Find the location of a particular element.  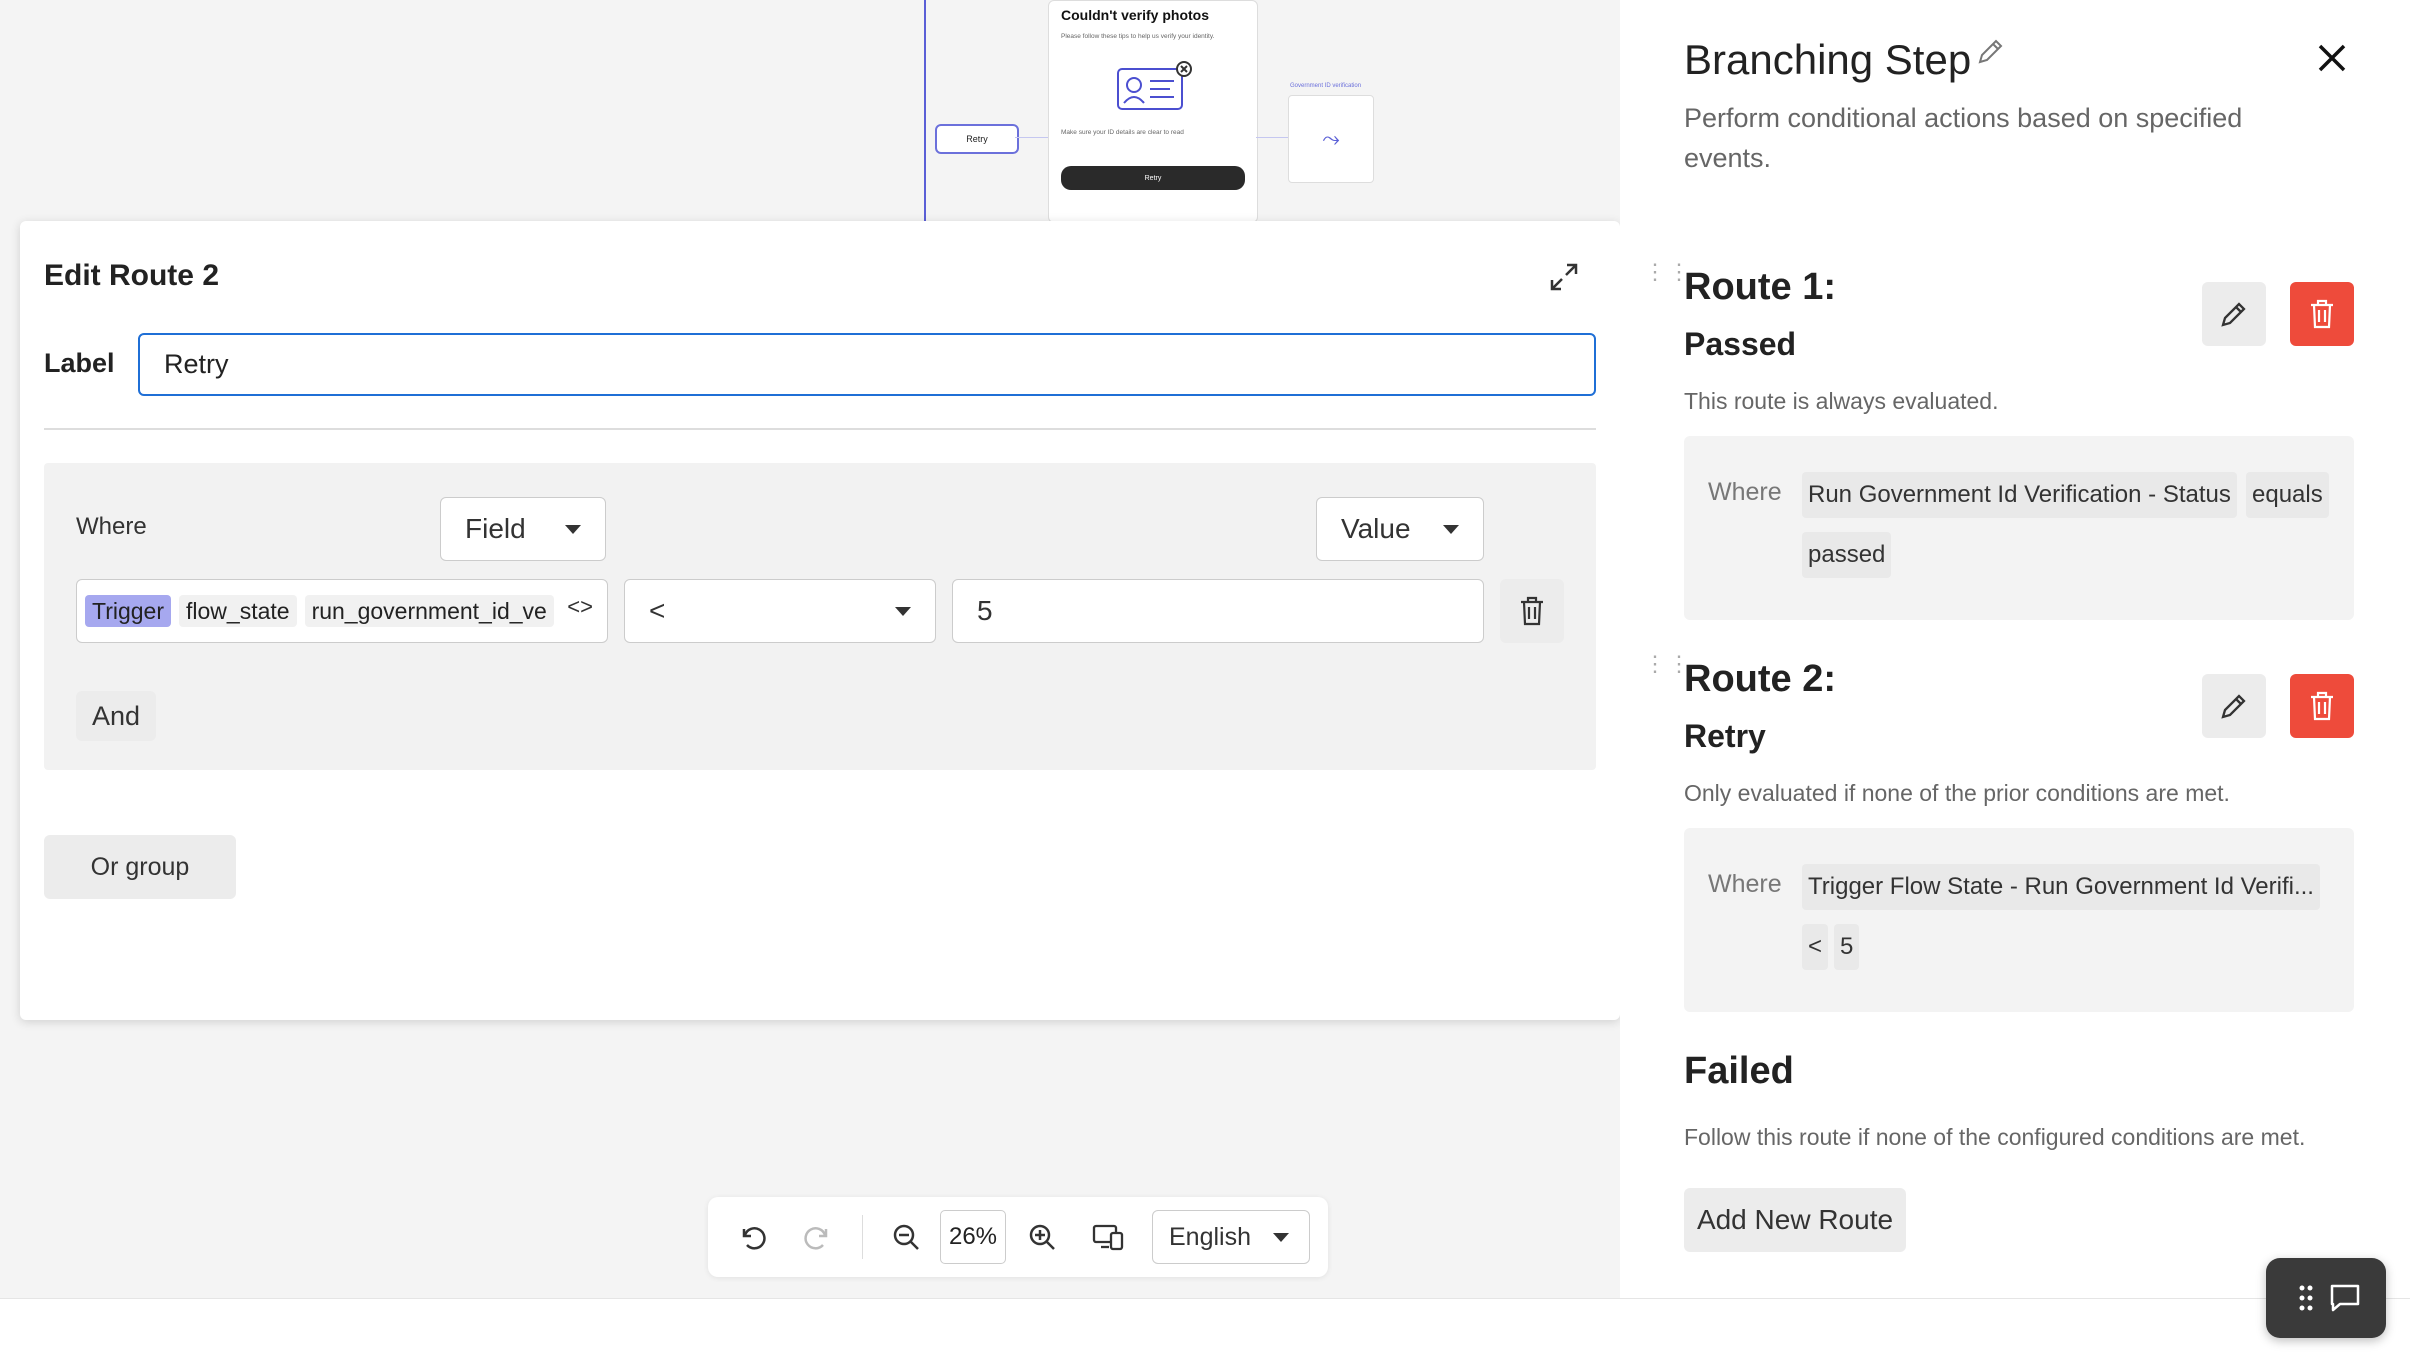

field-dropdown-label: Field is located at coordinates (495, 528).